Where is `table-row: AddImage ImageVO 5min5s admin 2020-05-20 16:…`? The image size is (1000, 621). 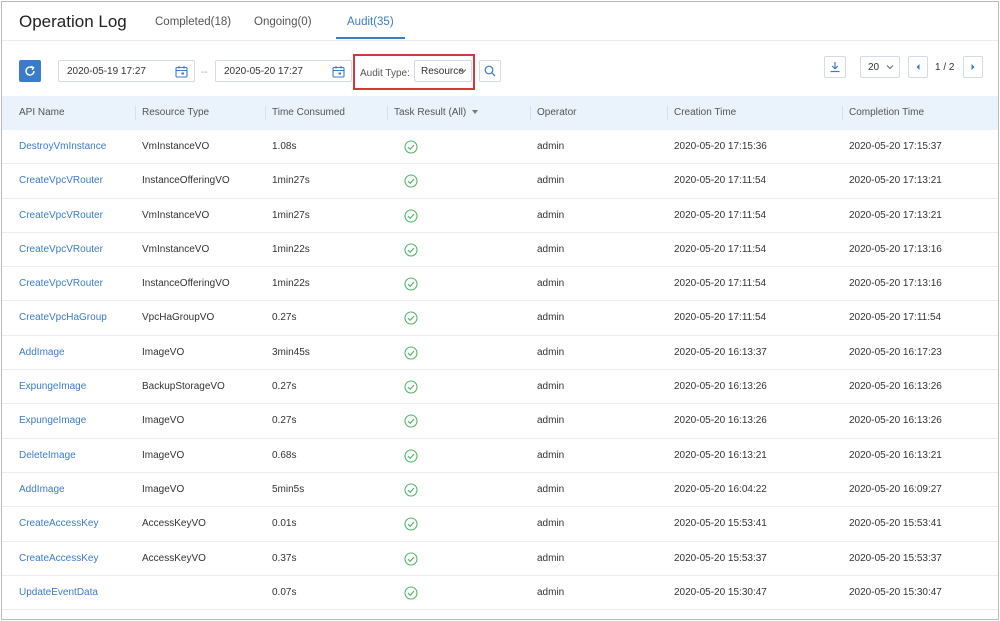 table-row: AddImage ImageVO 5min5s admin 2020-05-20 16:… is located at coordinates (500, 490).